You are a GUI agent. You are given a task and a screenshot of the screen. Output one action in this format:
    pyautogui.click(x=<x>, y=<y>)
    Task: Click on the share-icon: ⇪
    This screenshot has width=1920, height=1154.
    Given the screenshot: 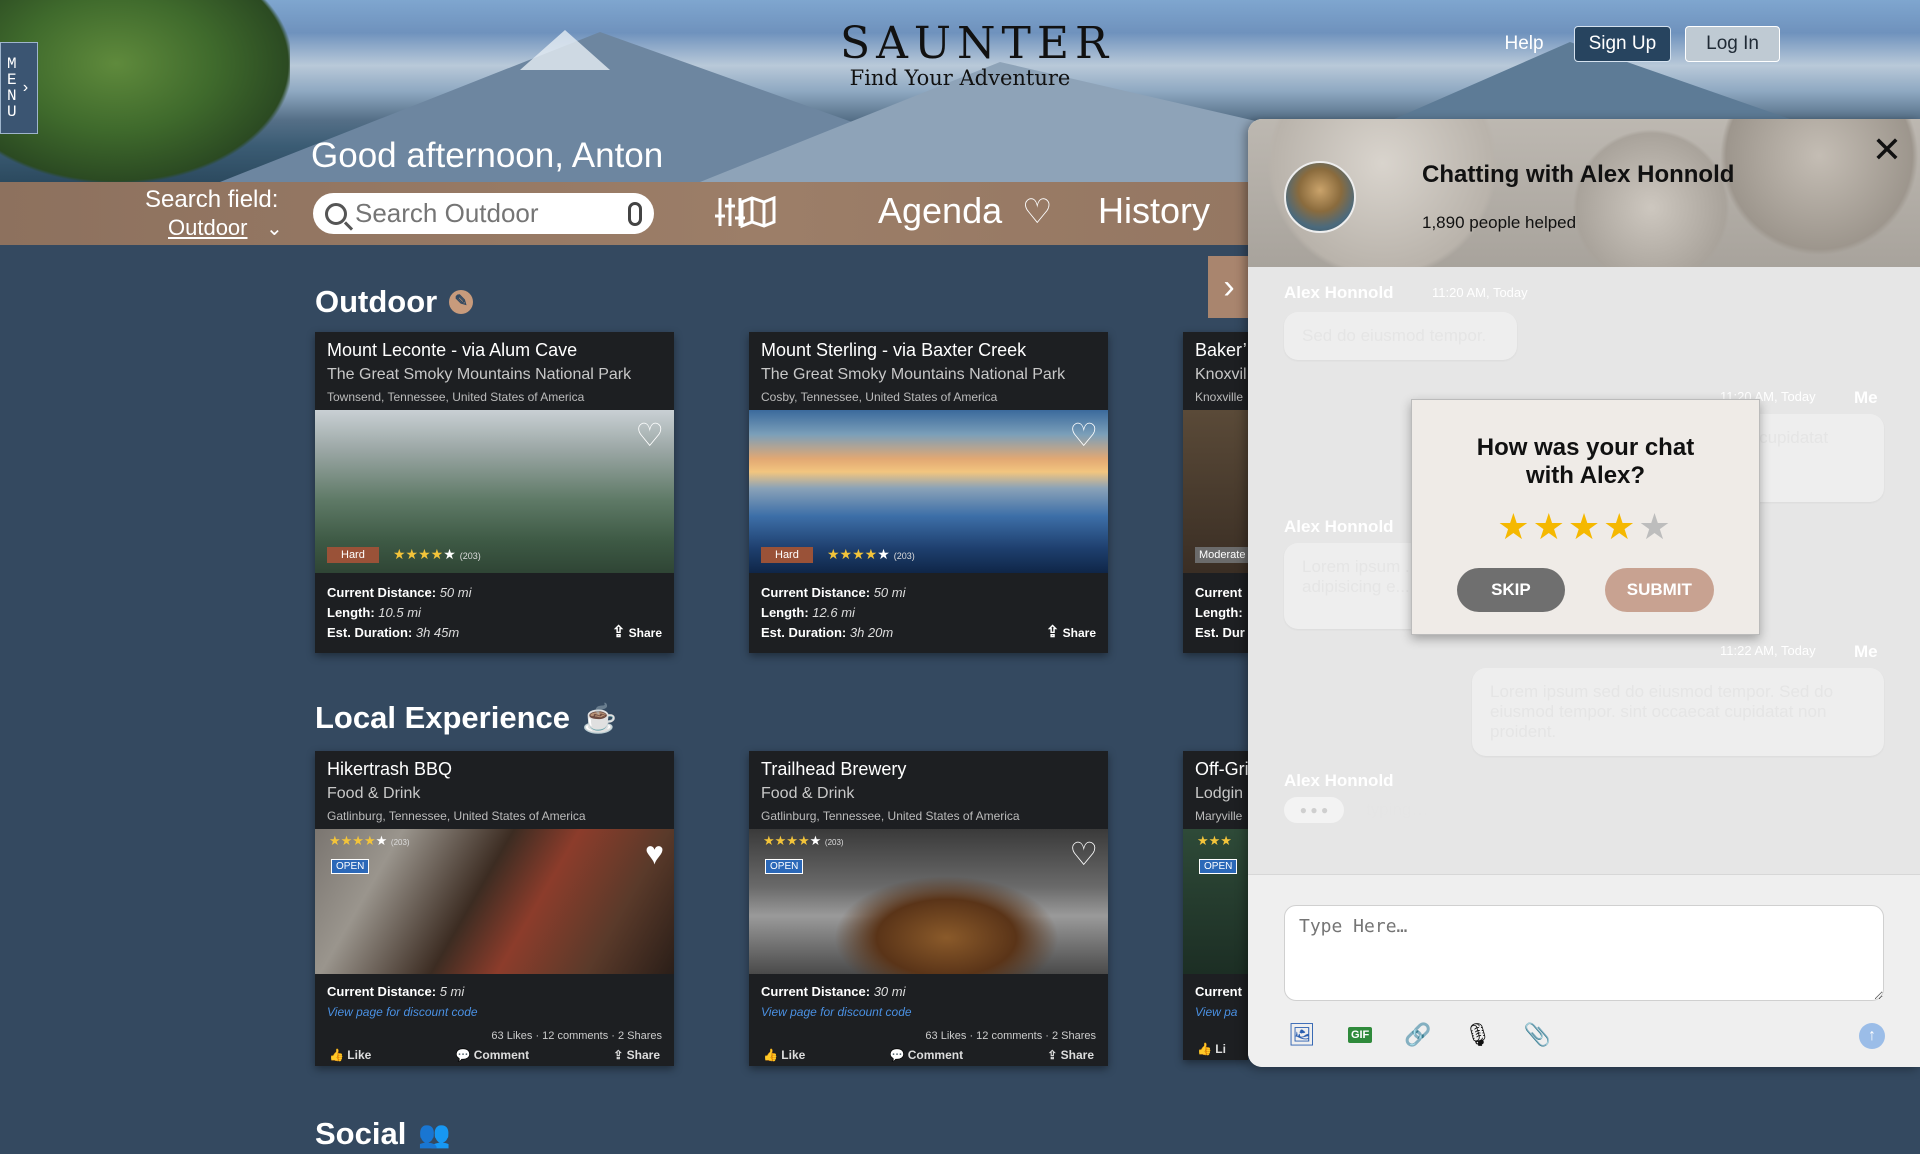 What is the action you would take?
    pyautogui.click(x=1052, y=632)
    